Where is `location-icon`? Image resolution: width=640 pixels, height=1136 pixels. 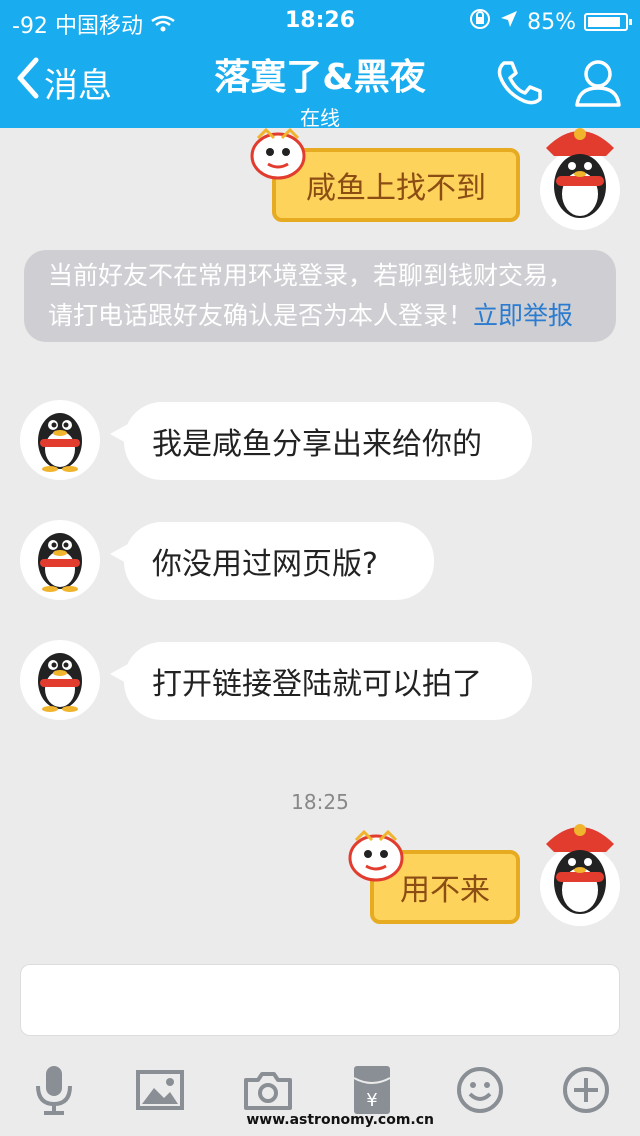 location-icon is located at coordinates (509, 22).